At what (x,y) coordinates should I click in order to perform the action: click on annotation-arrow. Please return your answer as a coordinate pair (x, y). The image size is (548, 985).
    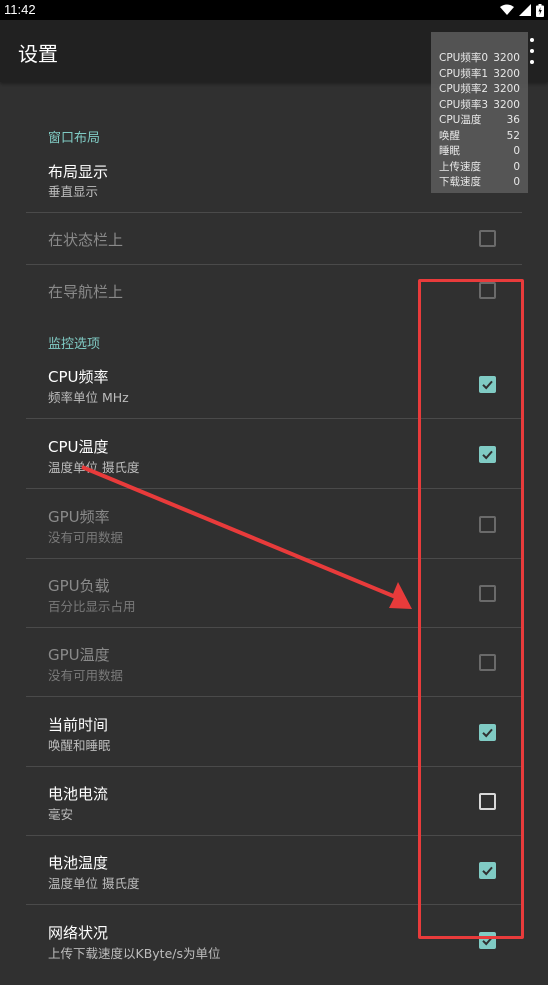
    Looking at the image, I should click on (246, 537).